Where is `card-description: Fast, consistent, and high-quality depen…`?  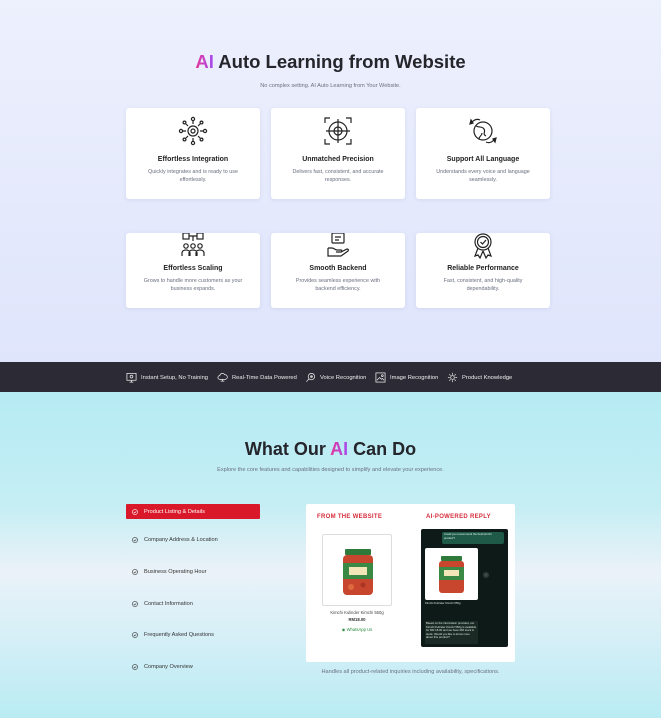
card-description: Fast, consistent, and high-quality depen… is located at coordinates (483, 285).